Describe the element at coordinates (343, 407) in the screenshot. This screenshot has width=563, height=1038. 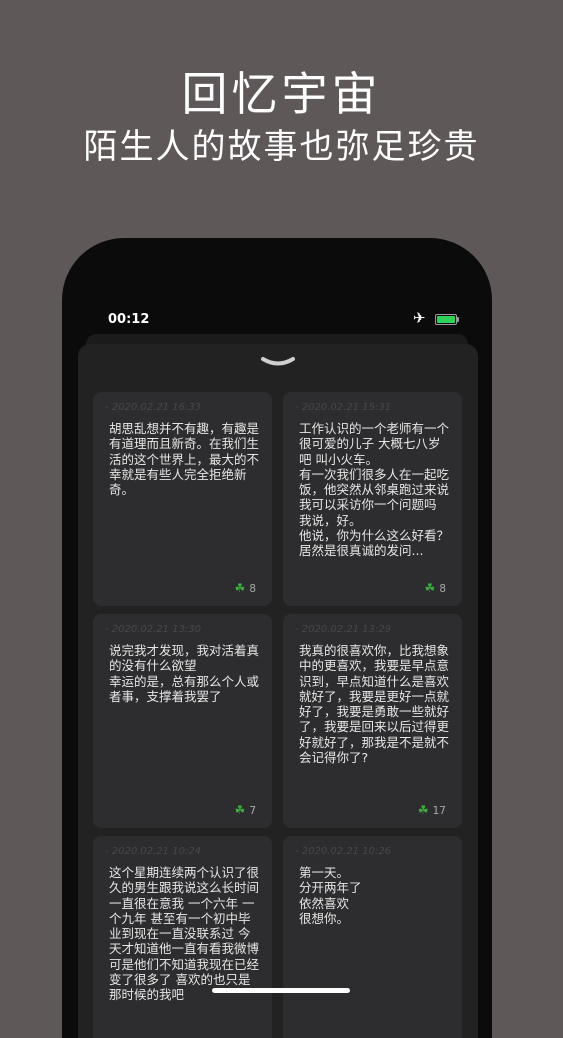
I see `card-date: - 2020.02.21 15:31` at that location.